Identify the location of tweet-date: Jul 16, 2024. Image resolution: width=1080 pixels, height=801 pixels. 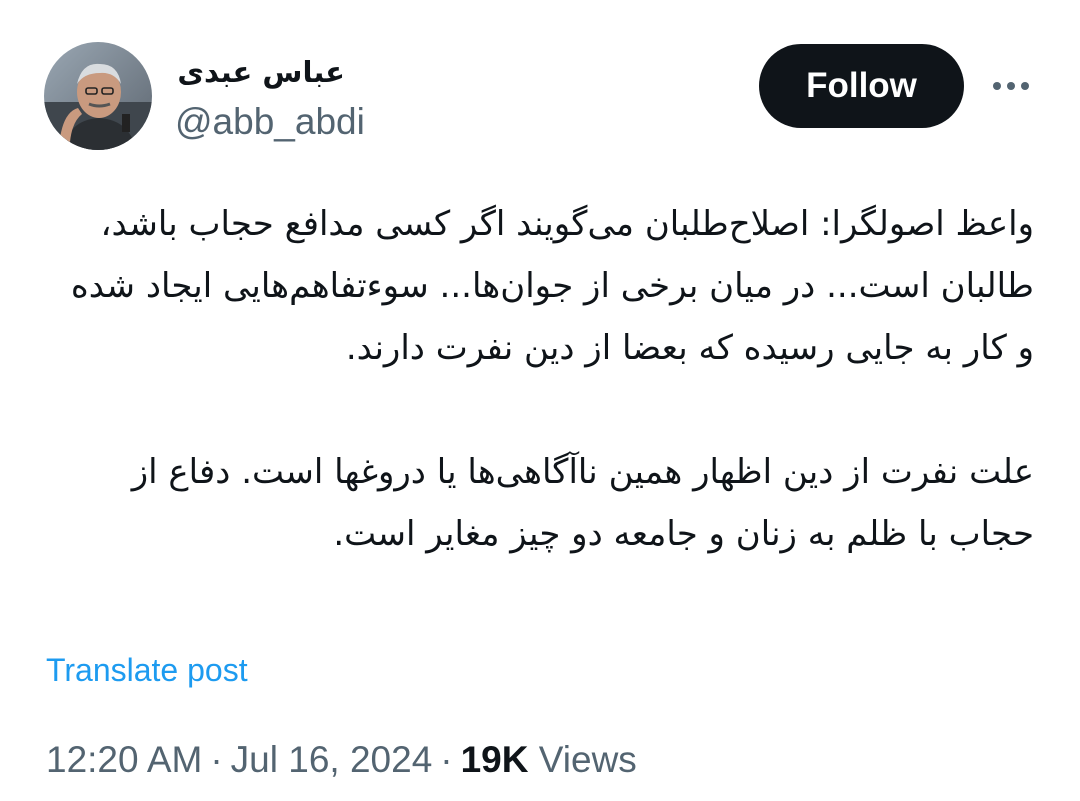
(332, 759).